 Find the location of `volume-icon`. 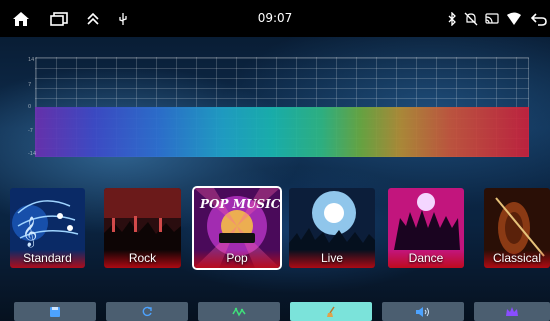

volume-icon is located at coordinates (422, 311).